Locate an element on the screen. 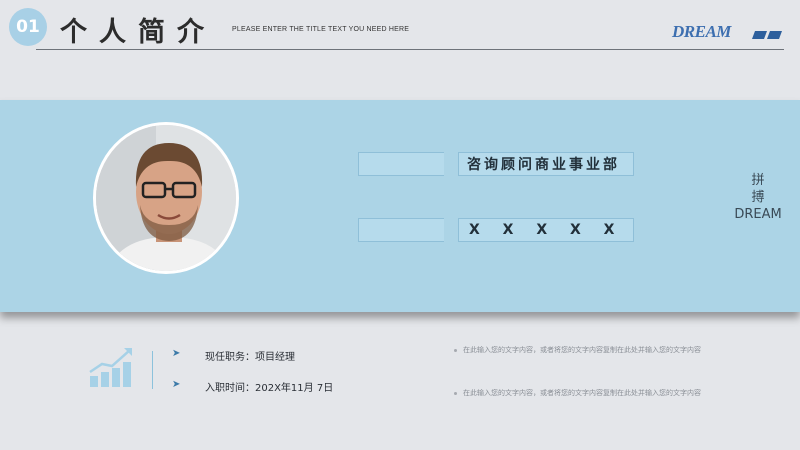  vertical-divider is located at coordinates (152, 370).